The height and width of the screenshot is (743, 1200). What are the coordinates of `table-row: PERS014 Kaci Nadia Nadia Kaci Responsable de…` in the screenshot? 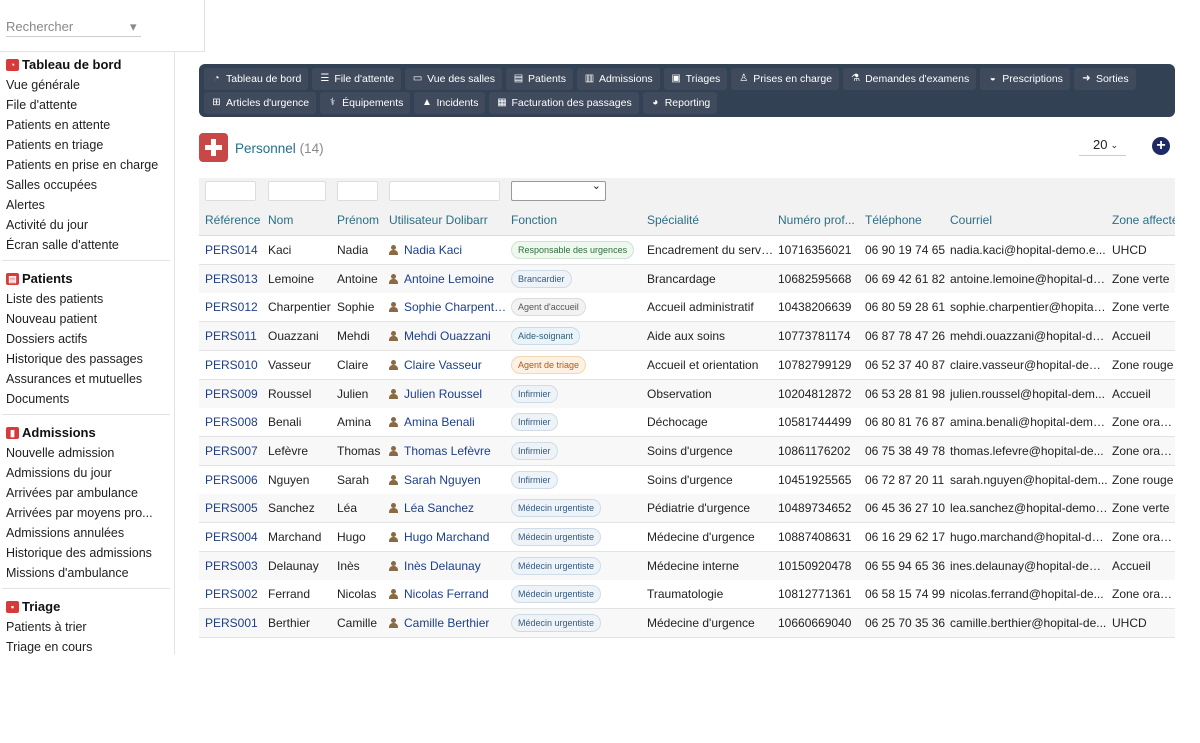 It's located at (687, 250).